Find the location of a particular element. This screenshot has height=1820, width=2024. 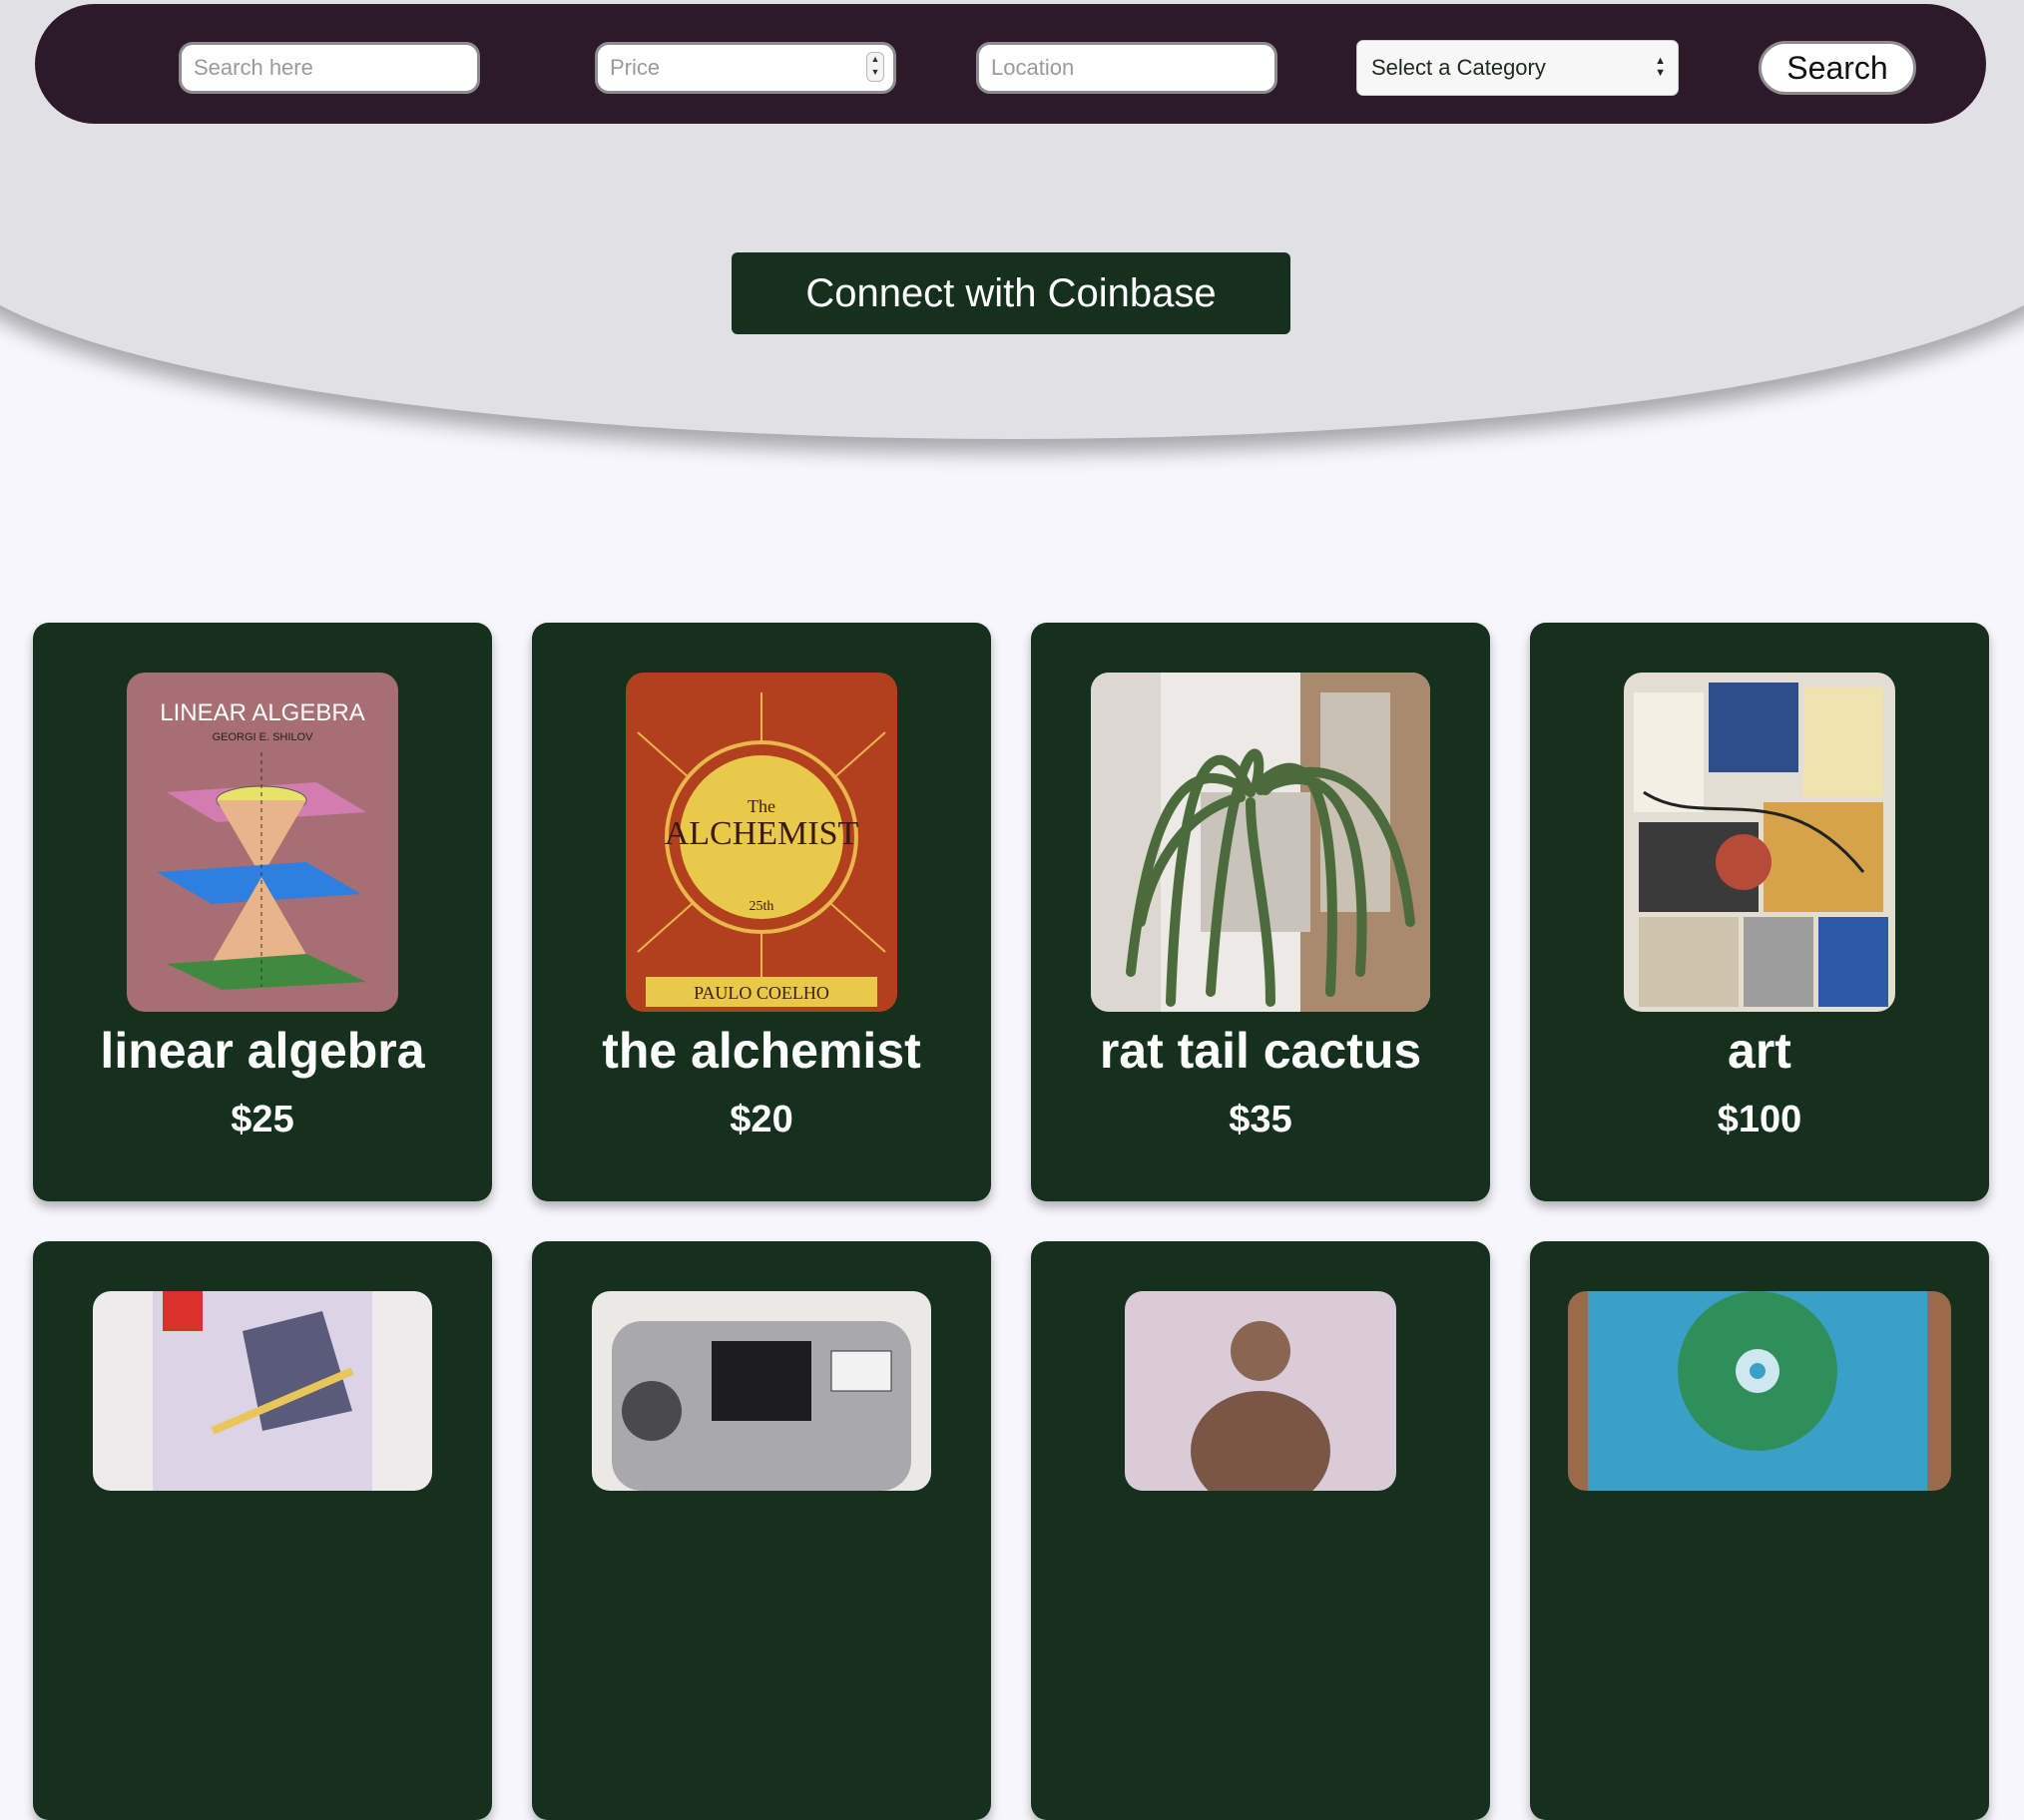

listing-title: art is located at coordinates (1759, 1051).